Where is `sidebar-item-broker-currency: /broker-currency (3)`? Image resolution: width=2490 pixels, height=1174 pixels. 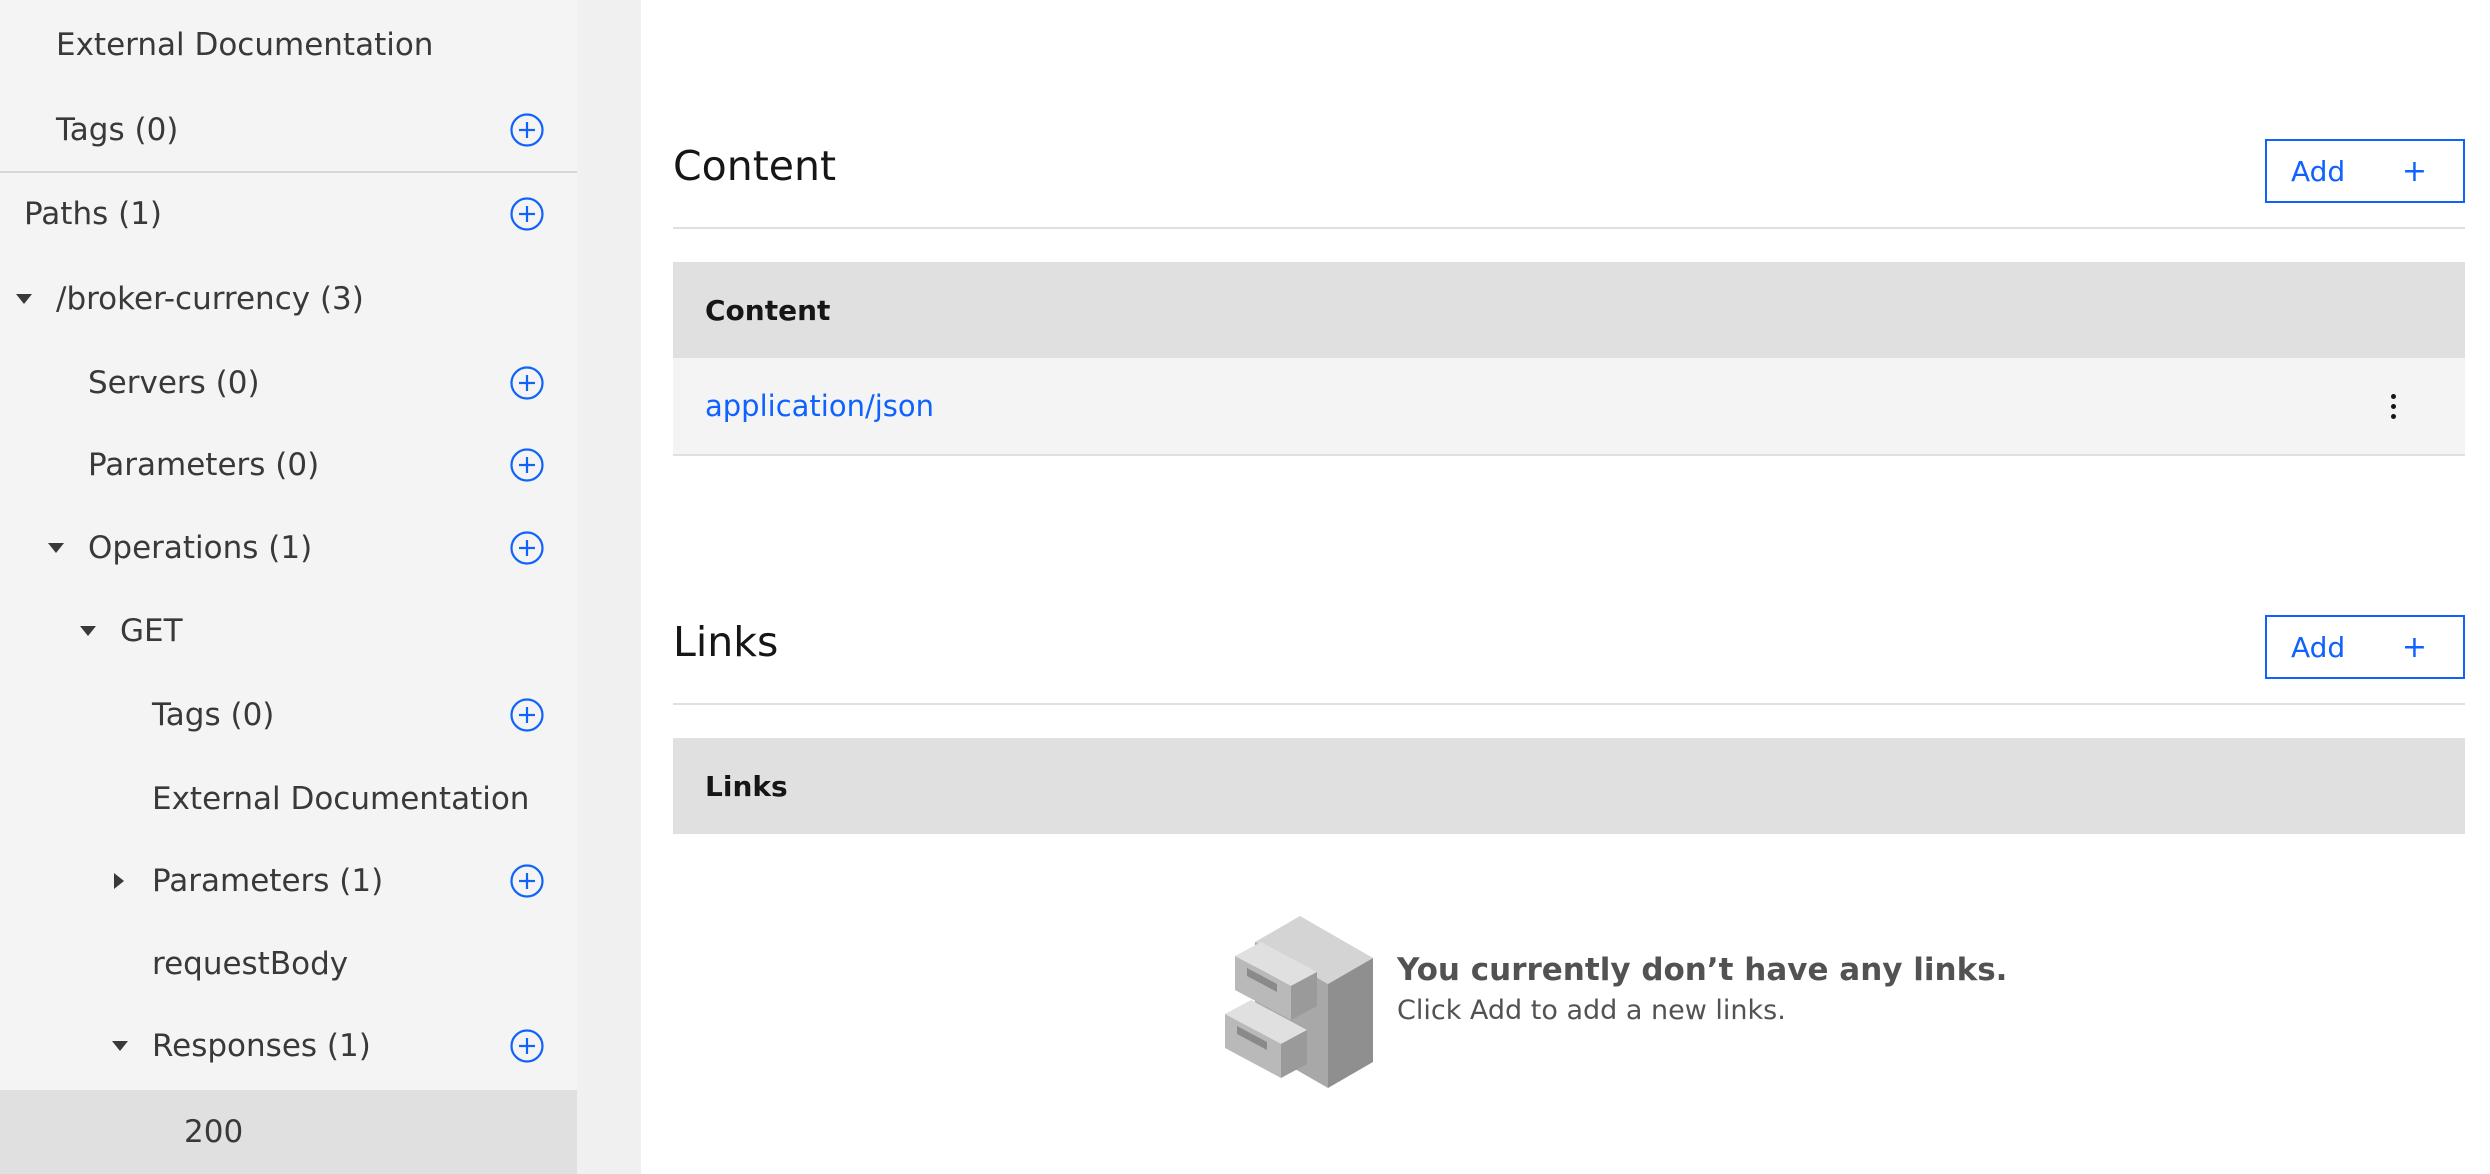 sidebar-item-broker-currency: /broker-currency (3) is located at coordinates (288, 299).